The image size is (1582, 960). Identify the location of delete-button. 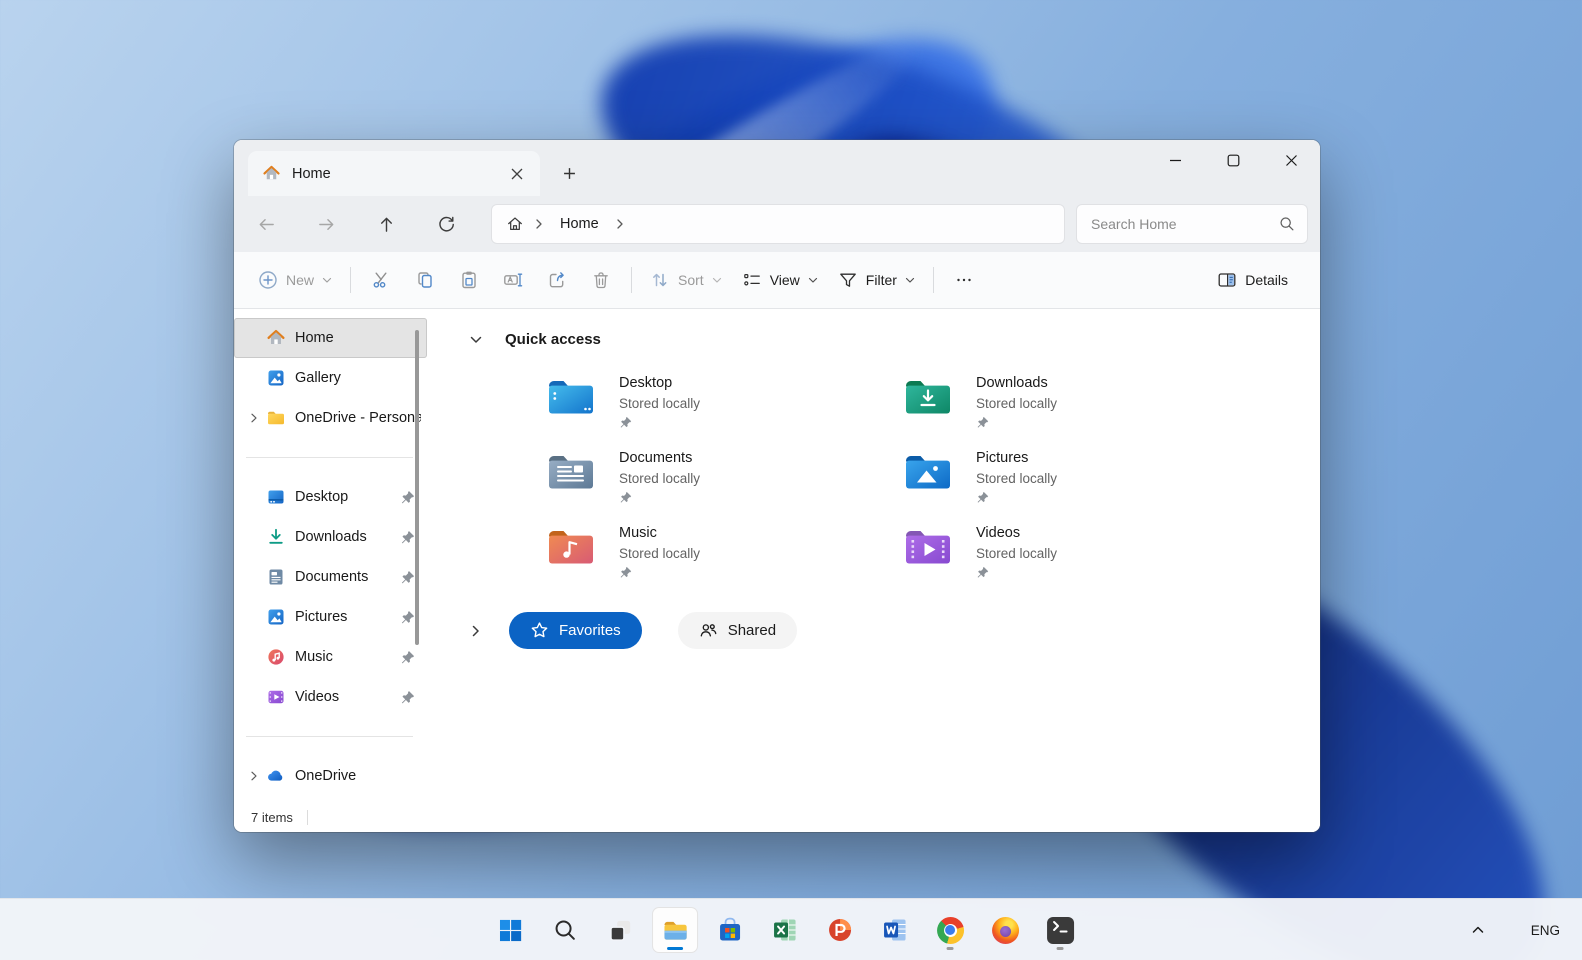
(601, 280).